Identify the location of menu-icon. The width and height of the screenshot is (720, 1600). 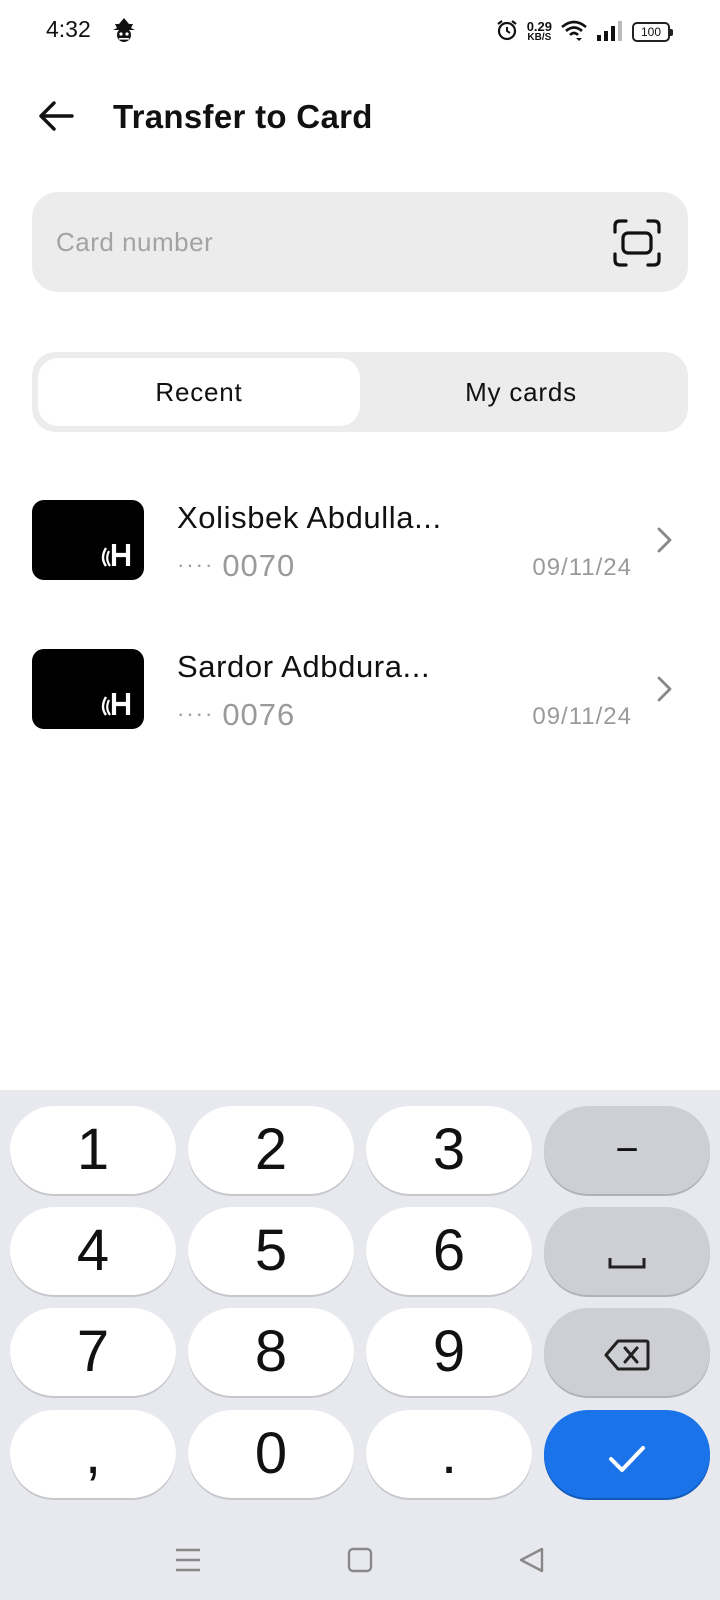
(188, 1562).